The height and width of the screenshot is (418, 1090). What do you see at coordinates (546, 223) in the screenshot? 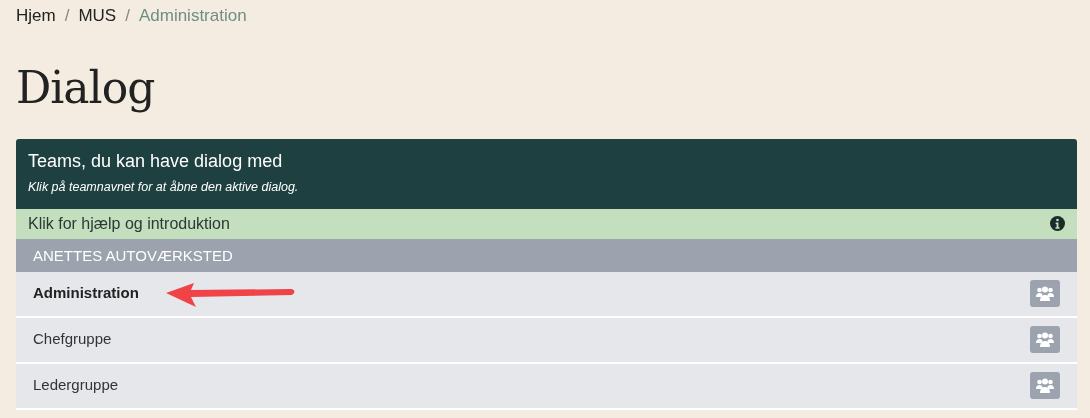
I see `help-bar: Klik for hjælp og introduktion` at bounding box center [546, 223].